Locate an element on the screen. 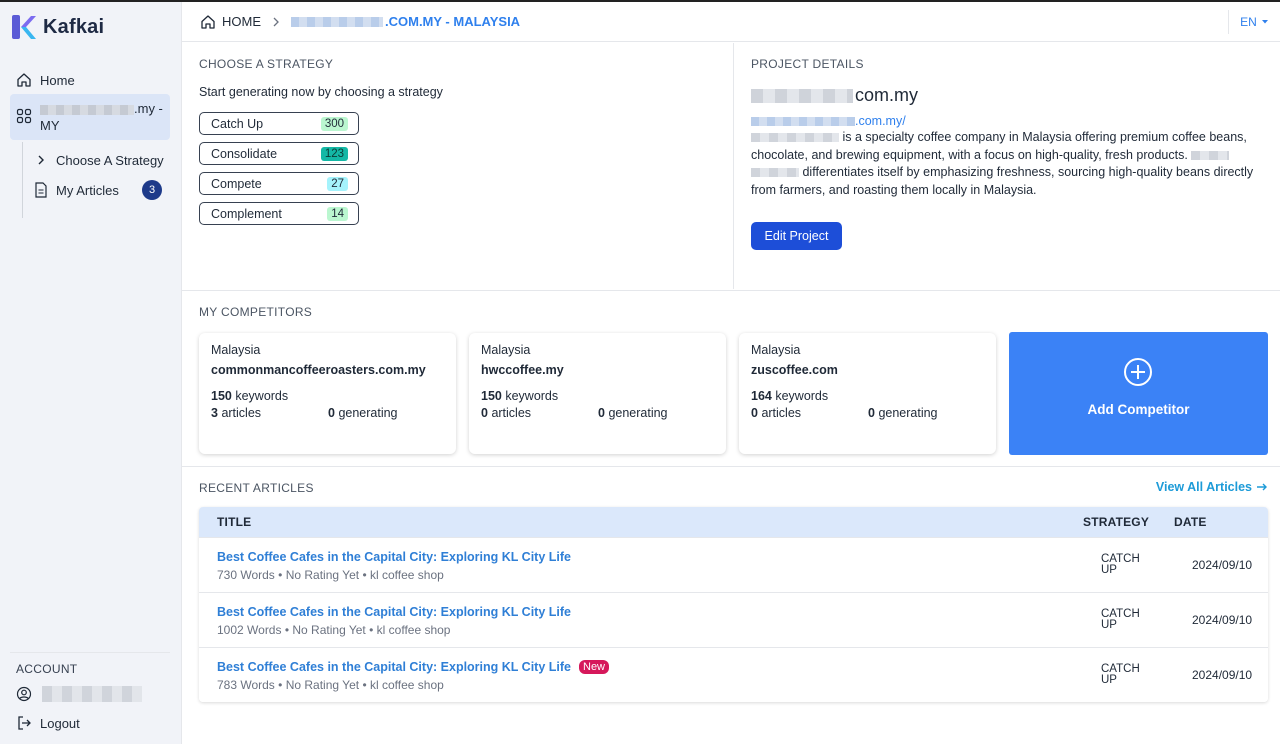  strategy-consolidate-button: Consolidate 123 is located at coordinates (279, 153).